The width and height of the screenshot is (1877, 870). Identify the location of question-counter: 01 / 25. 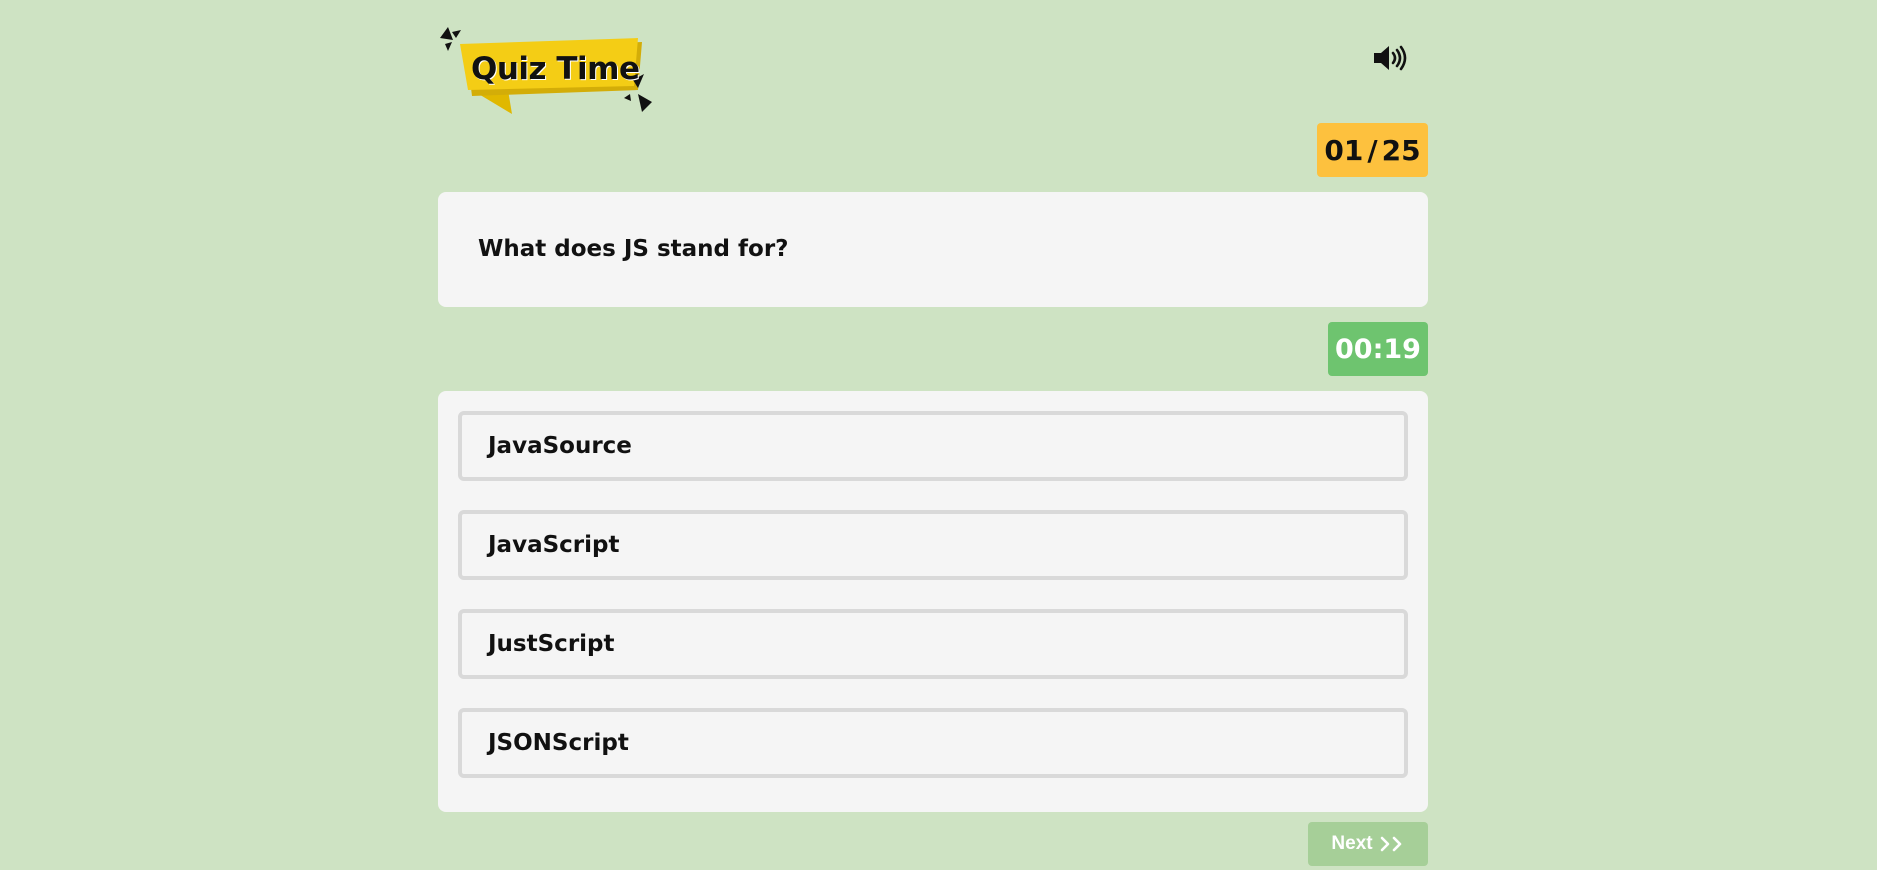
(1372, 150).